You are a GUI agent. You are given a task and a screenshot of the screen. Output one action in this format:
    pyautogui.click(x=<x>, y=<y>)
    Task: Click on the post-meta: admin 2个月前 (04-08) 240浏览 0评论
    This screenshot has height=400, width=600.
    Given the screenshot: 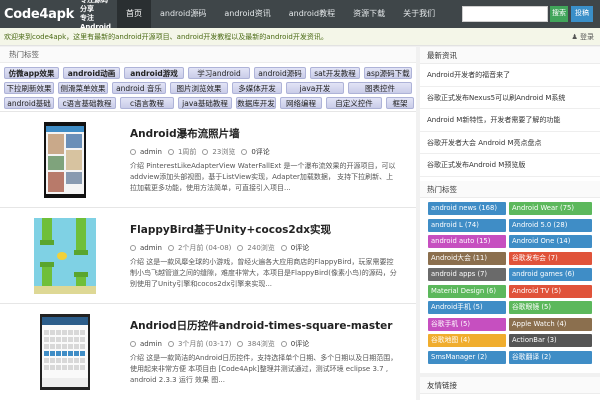 What is the action you would take?
    pyautogui.click(x=222, y=248)
    